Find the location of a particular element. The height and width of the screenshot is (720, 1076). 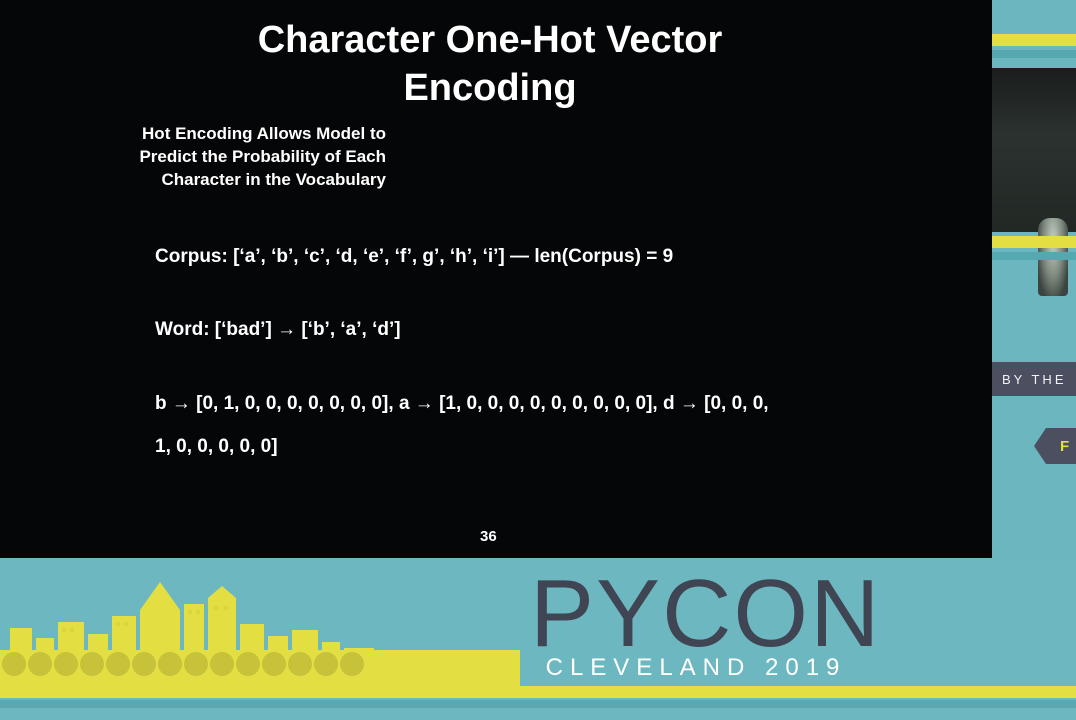

slide-page-number: 36 is located at coordinates (488, 536).